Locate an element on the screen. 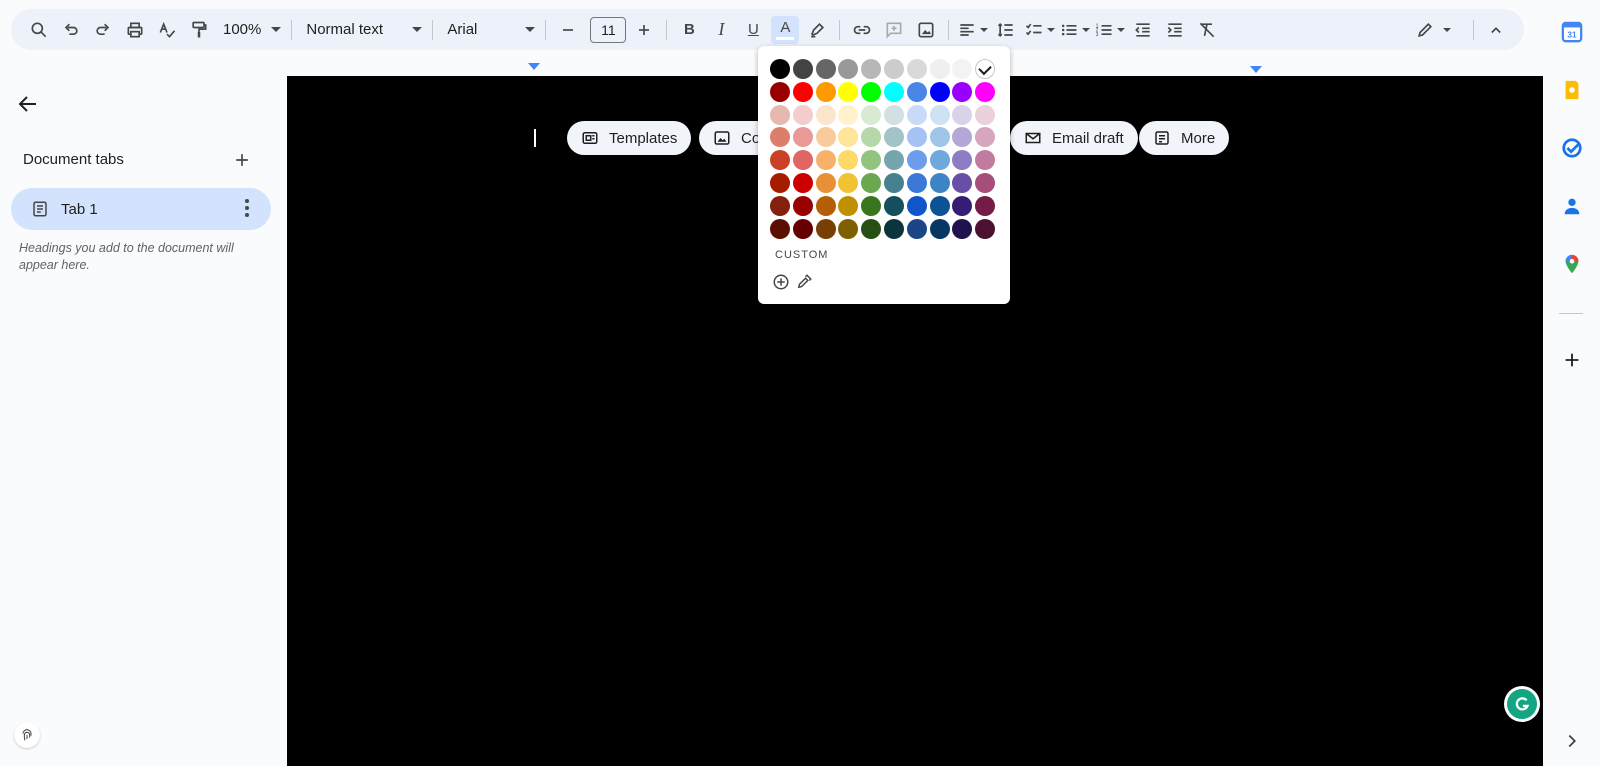 This screenshot has height=766, width=1600. add-comment-icon is located at coordinates (894, 30).